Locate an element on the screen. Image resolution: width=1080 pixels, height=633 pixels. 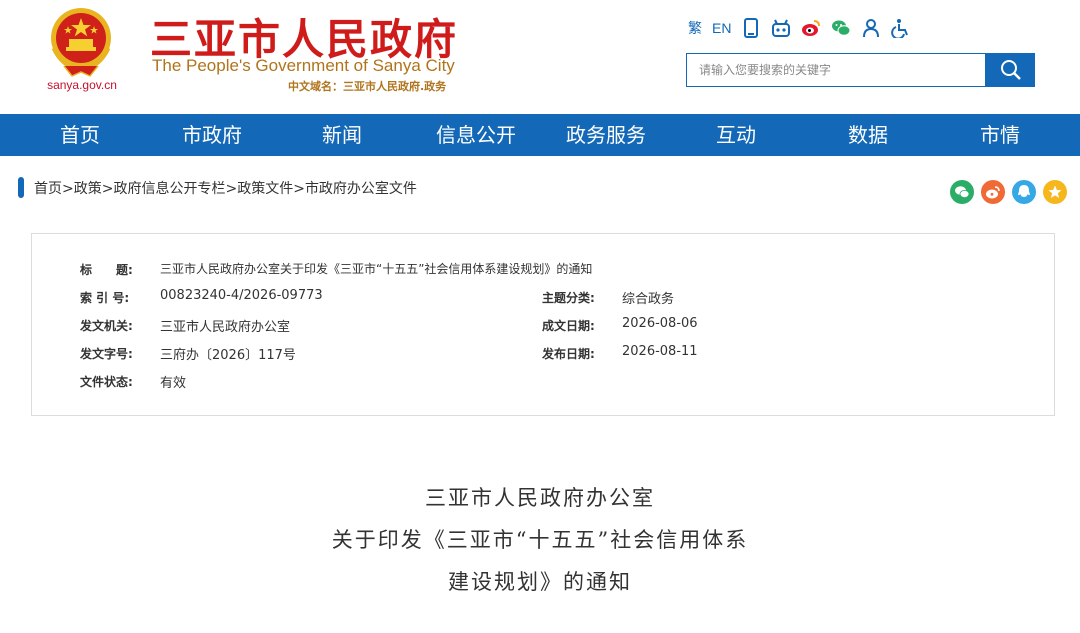
english-link: EN is located at coordinates (721, 28).